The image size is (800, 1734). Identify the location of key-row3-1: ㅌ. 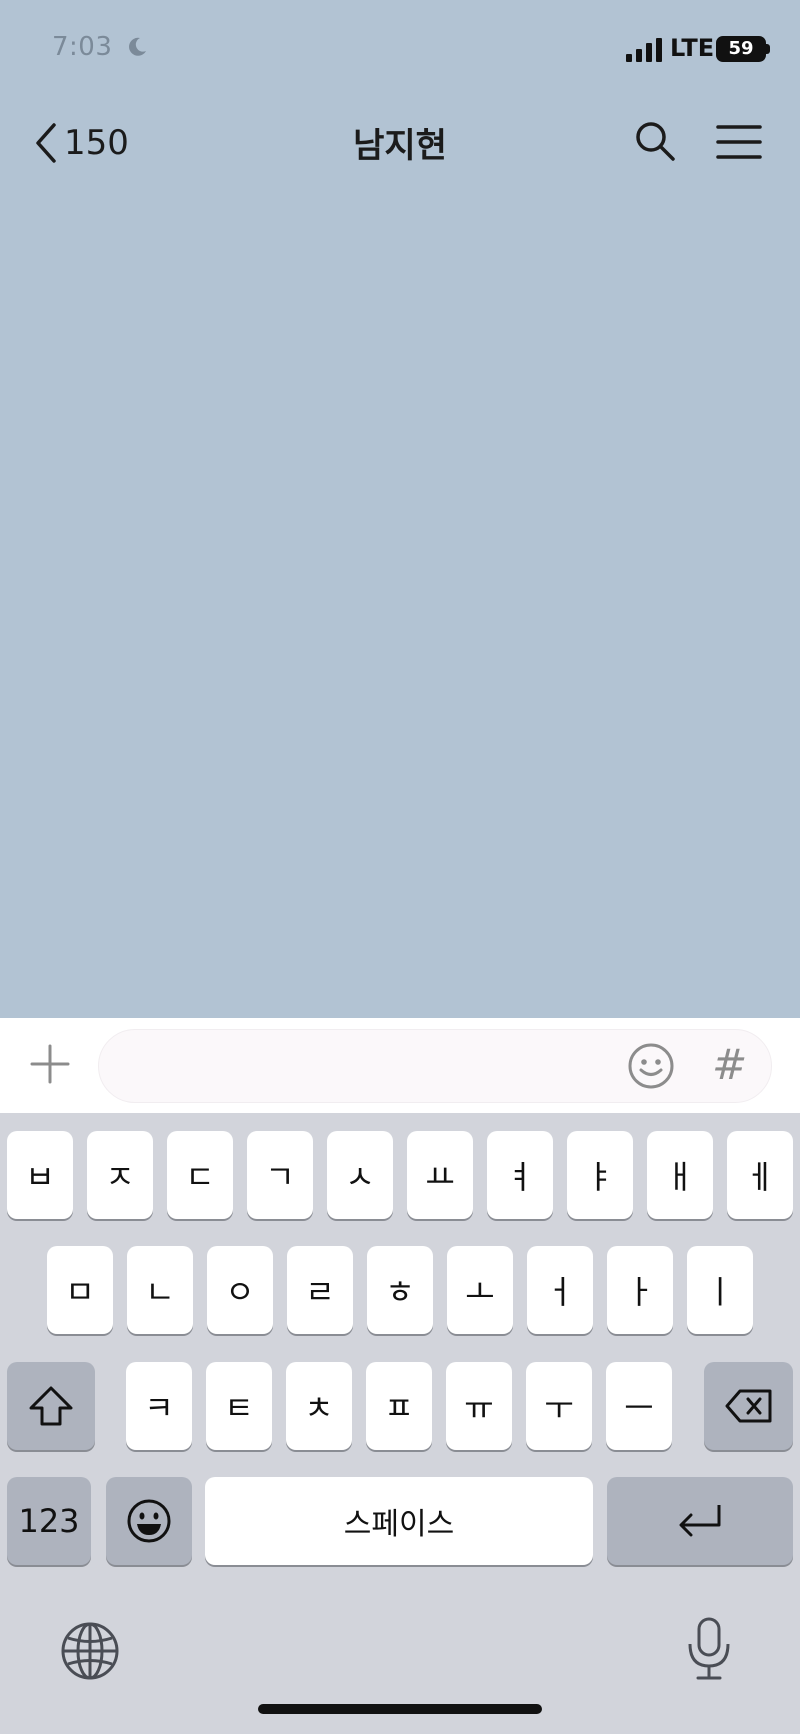
(239, 1406).